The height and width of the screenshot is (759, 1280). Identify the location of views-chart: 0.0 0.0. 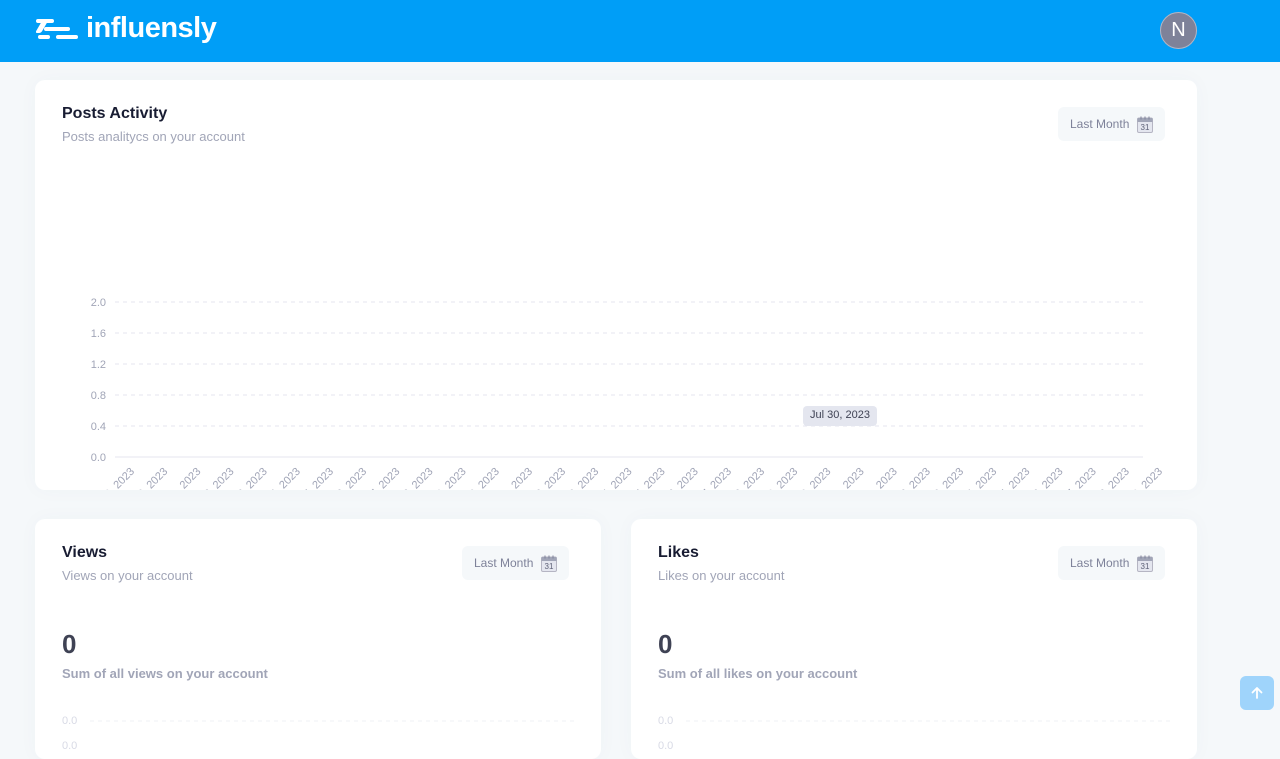
(318, 732).